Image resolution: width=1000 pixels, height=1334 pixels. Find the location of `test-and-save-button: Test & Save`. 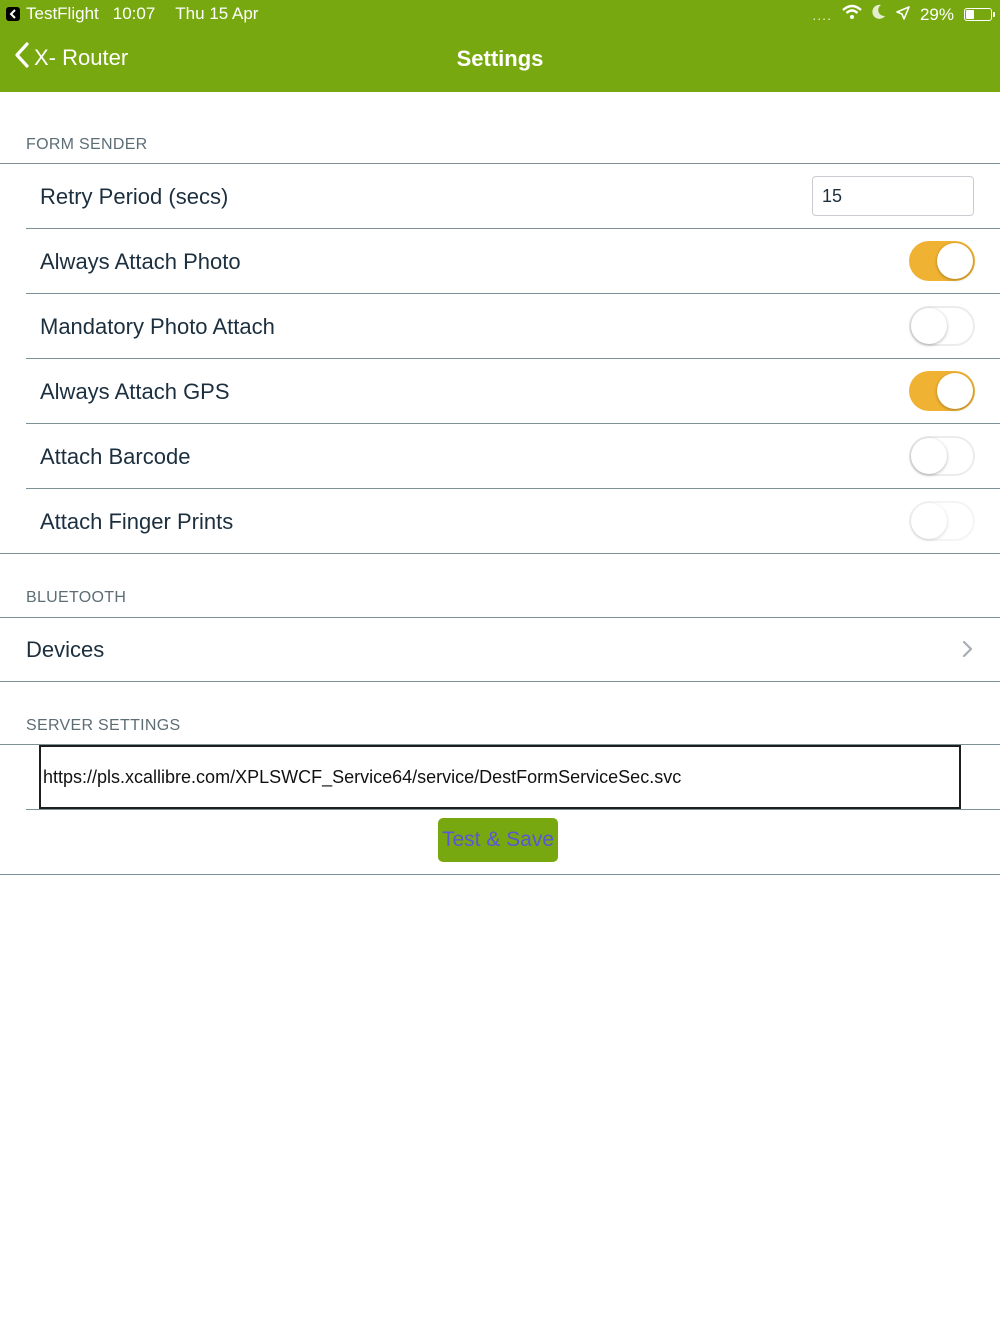

test-and-save-button: Test & Save is located at coordinates (498, 840).